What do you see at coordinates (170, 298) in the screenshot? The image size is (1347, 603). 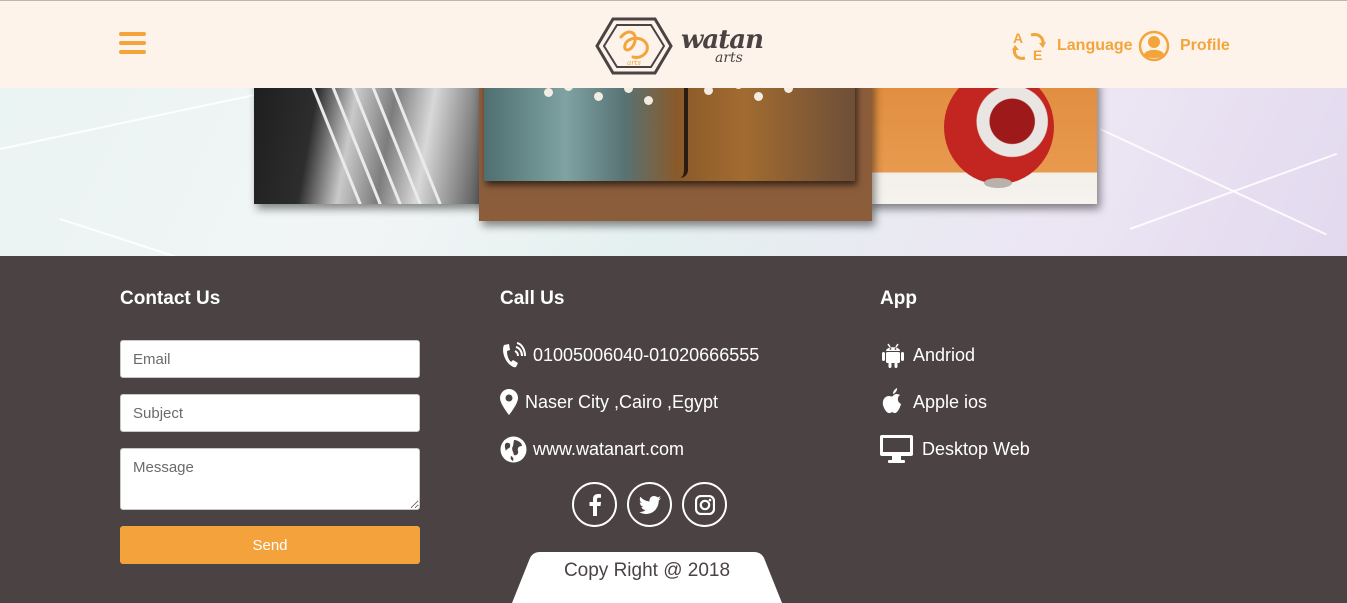 I see `contact-us-heading: Contact Us` at bounding box center [170, 298].